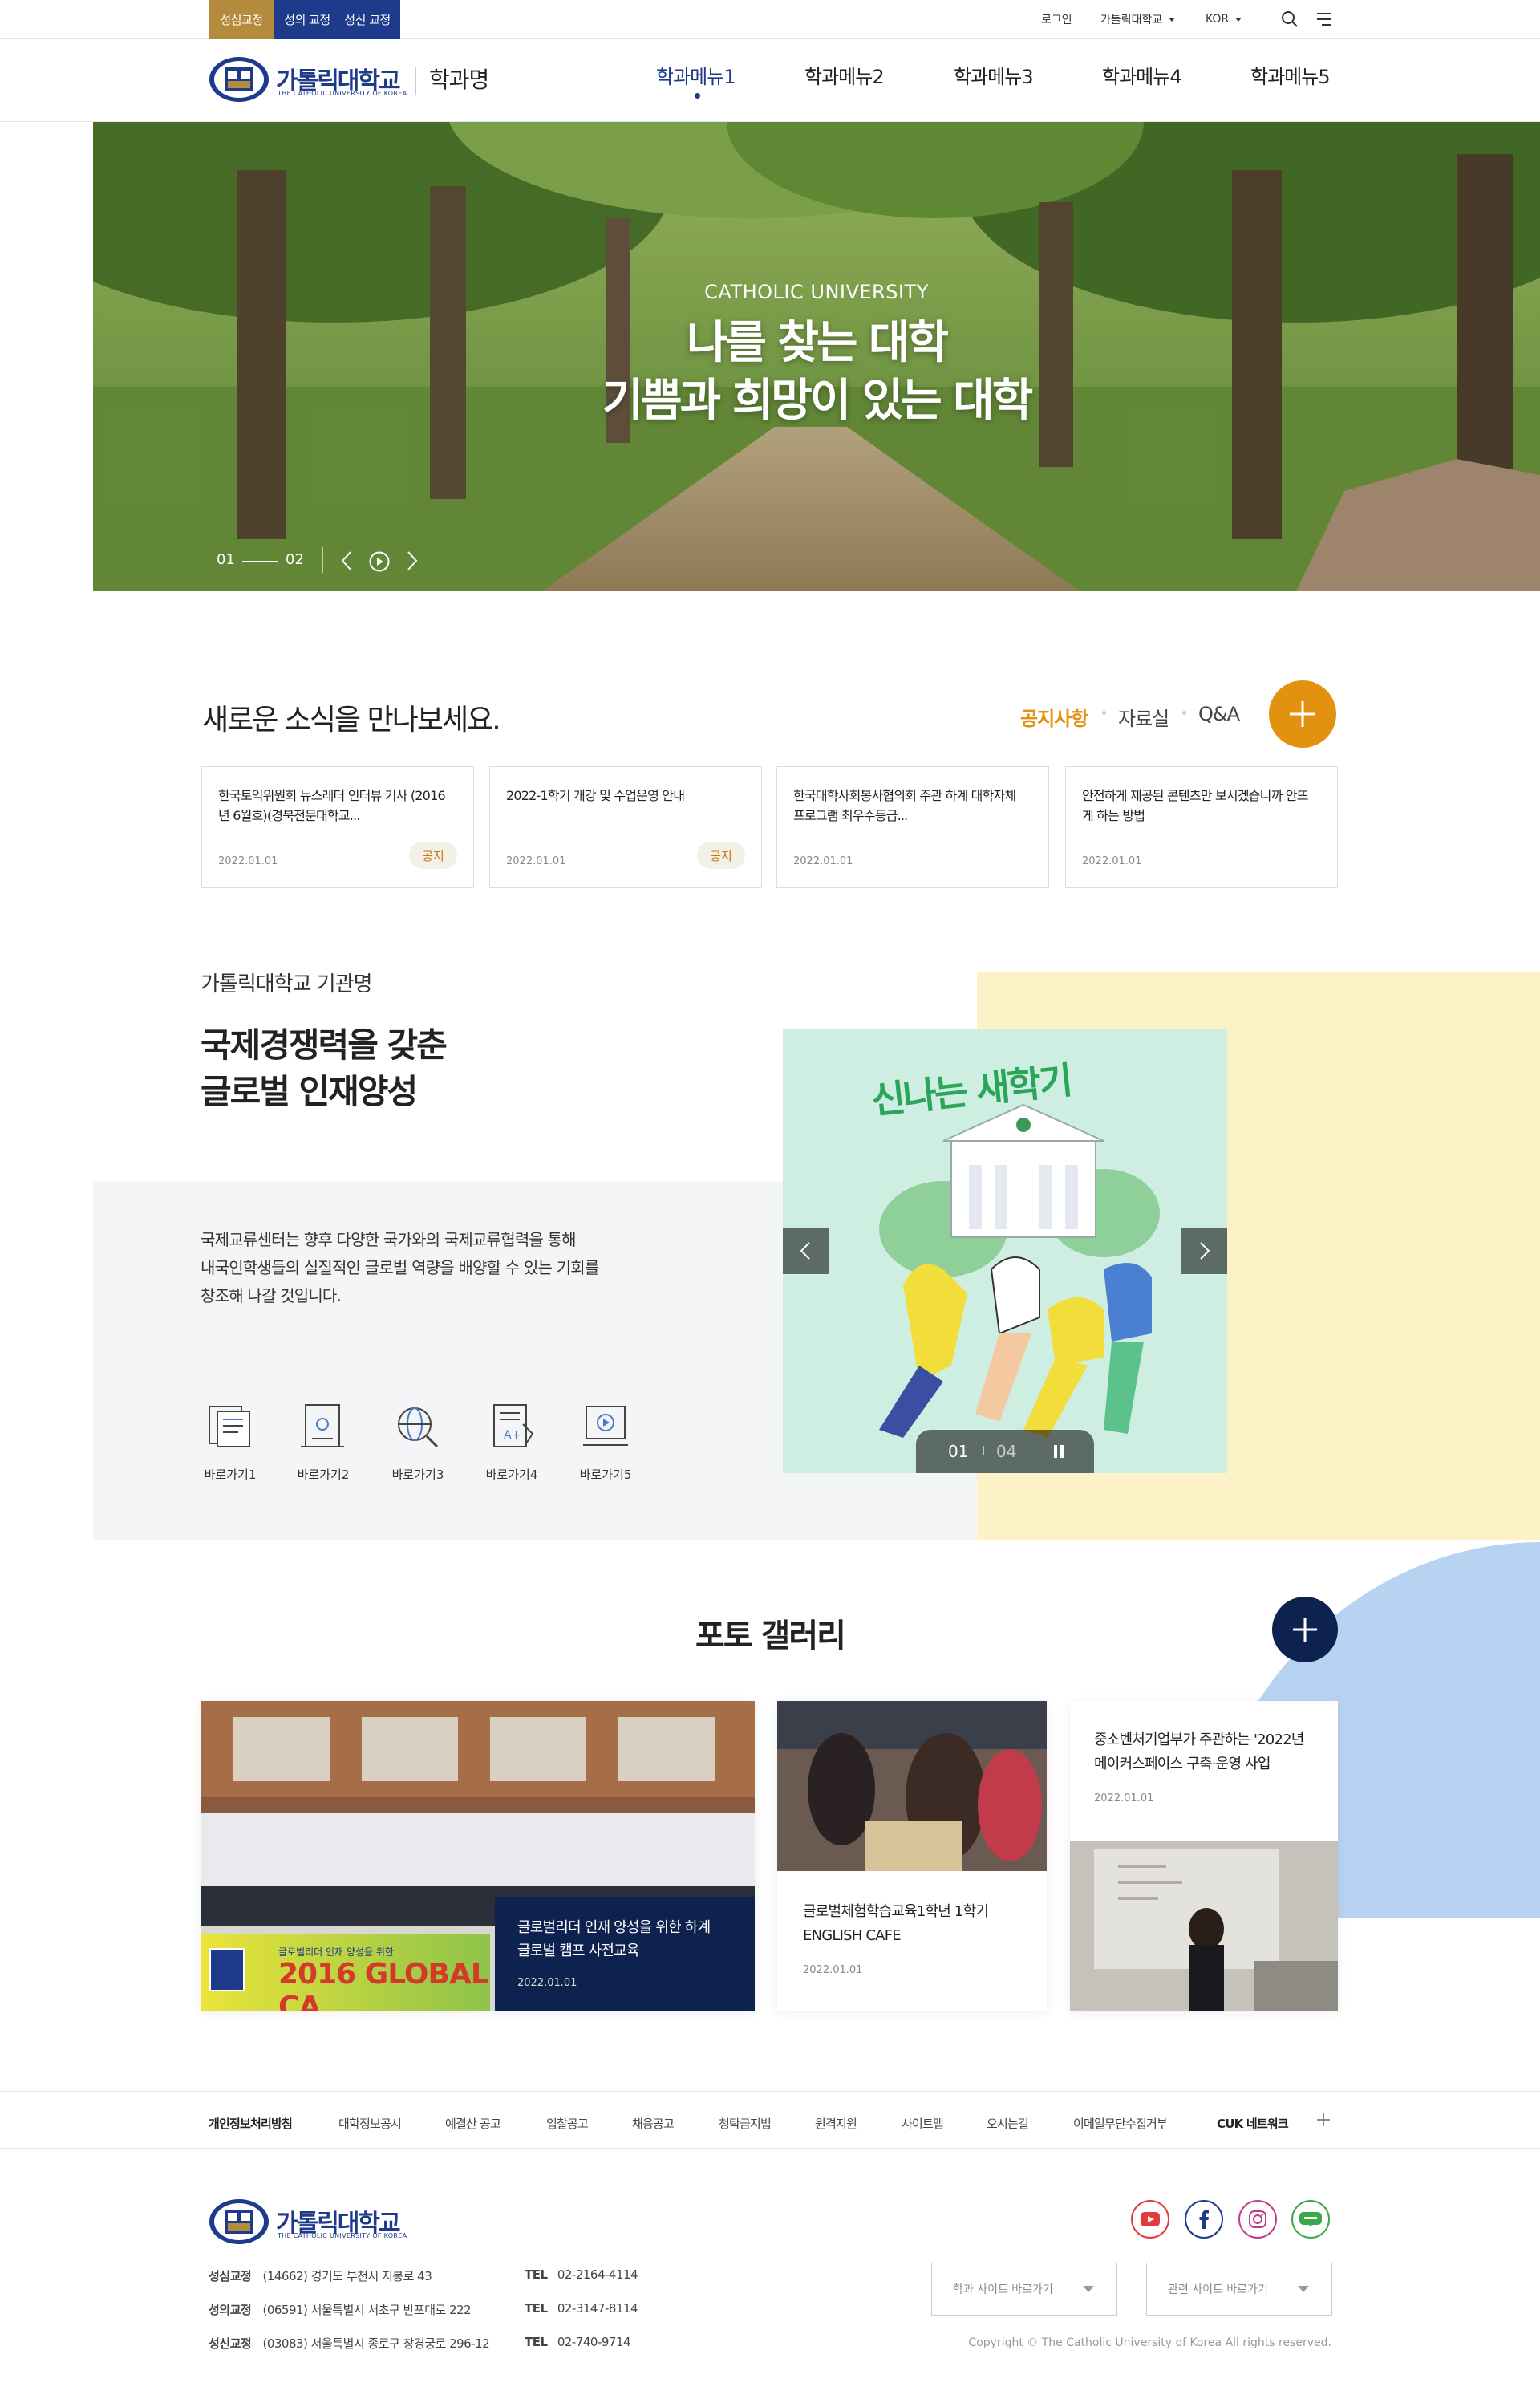 The image size is (1540, 2399). Describe the element at coordinates (816, 372) in the screenshot. I see `hero-title: 나를 찾는 대학 기쁨과 희망이 있는 대학` at that location.